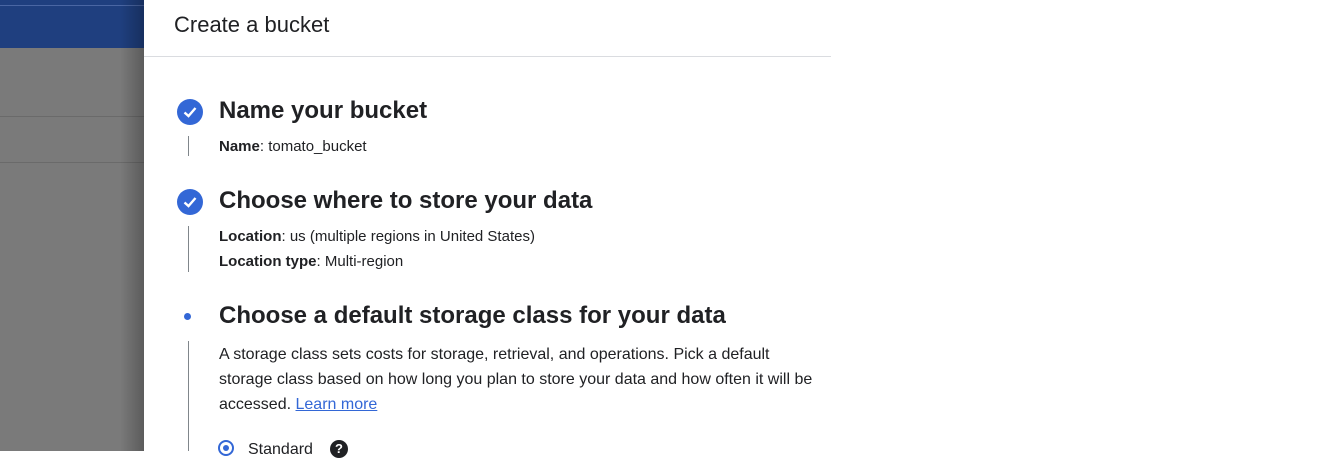 This screenshot has width=1337, height=459. What do you see at coordinates (239, 146) in the screenshot?
I see `summary-label: Name` at bounding box center [239, 146].